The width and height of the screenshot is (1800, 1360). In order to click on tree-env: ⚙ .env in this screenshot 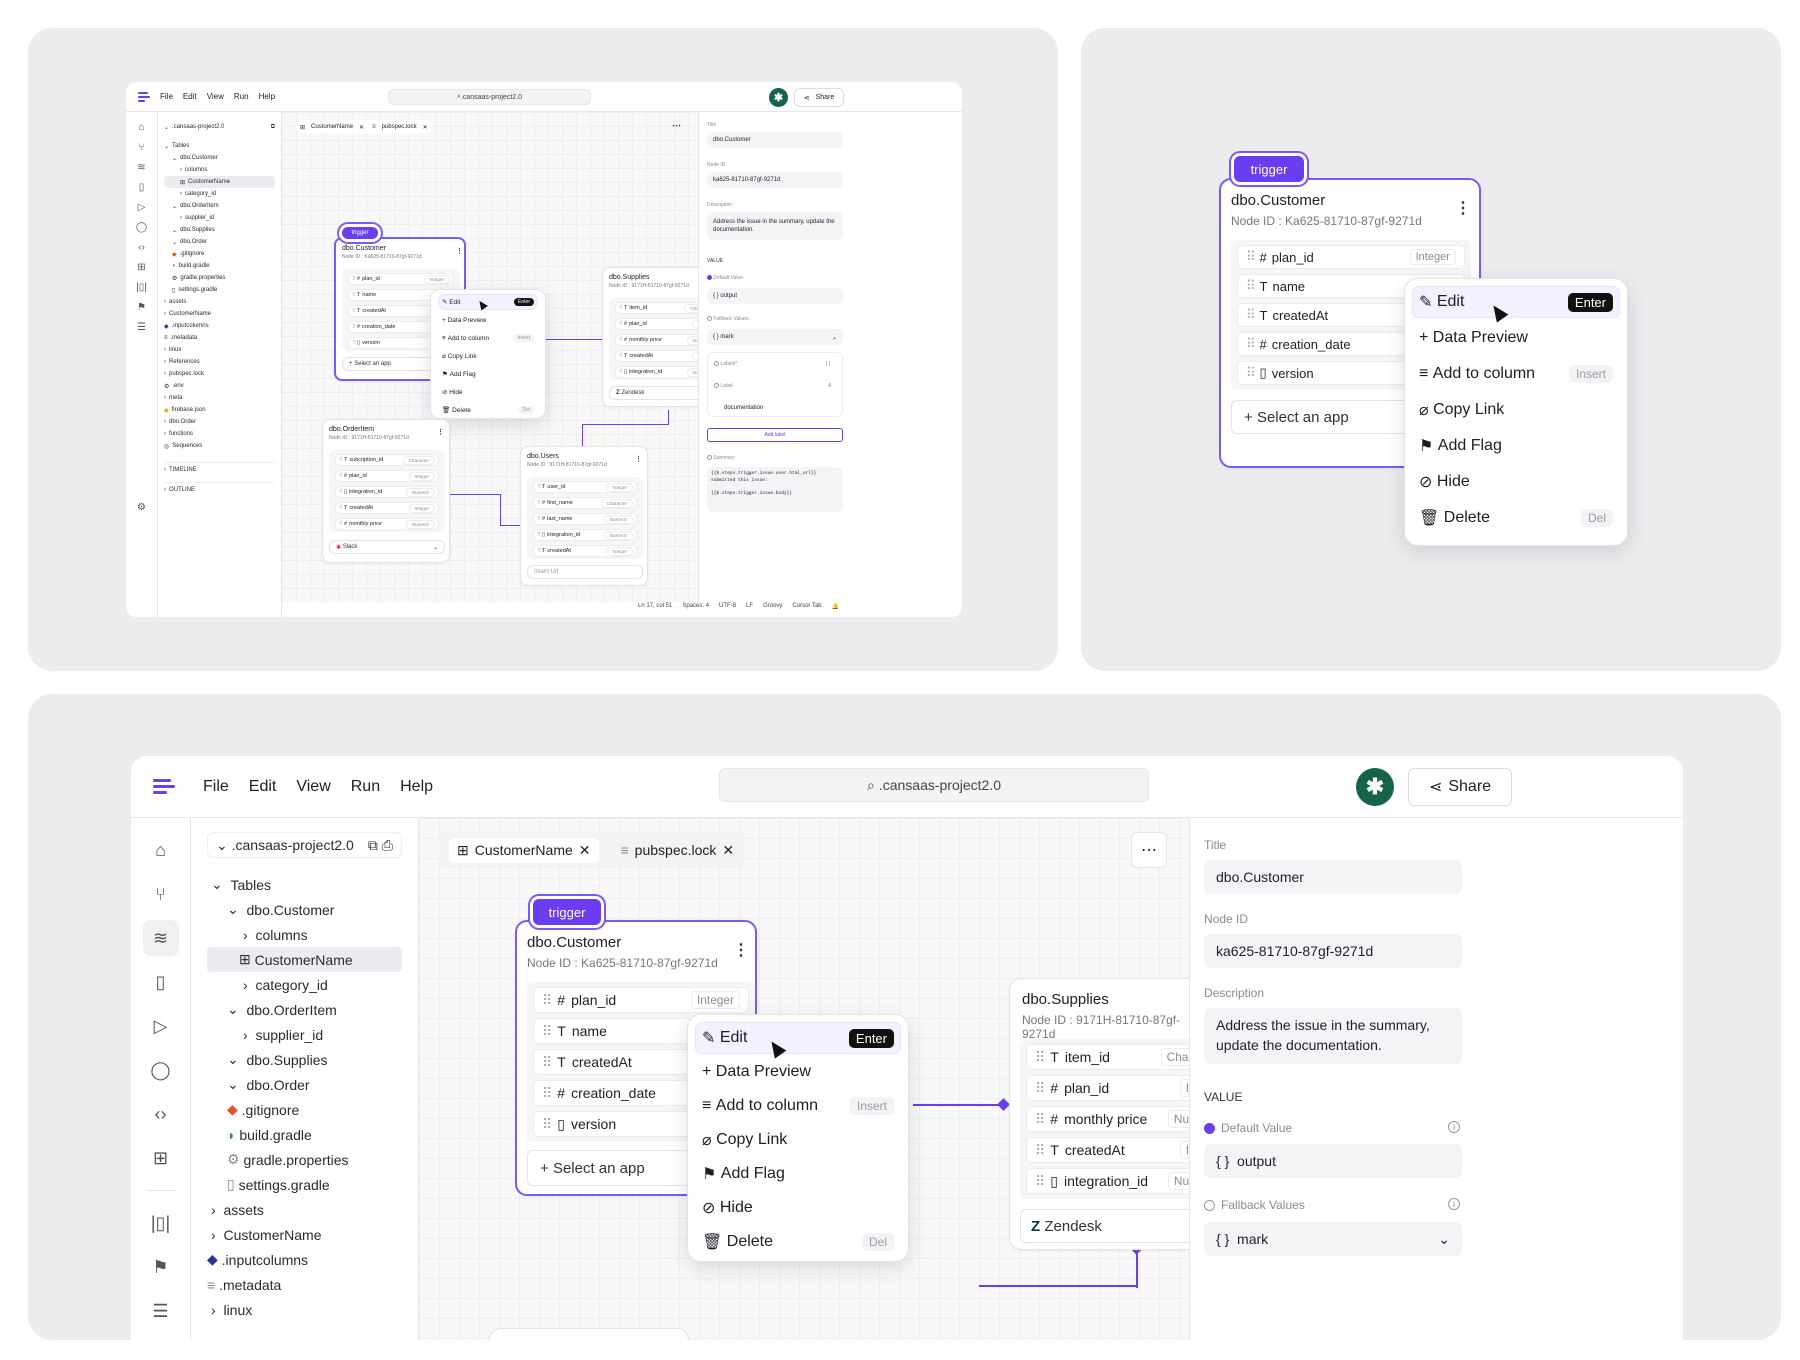, I will do `click(219, 386)`.